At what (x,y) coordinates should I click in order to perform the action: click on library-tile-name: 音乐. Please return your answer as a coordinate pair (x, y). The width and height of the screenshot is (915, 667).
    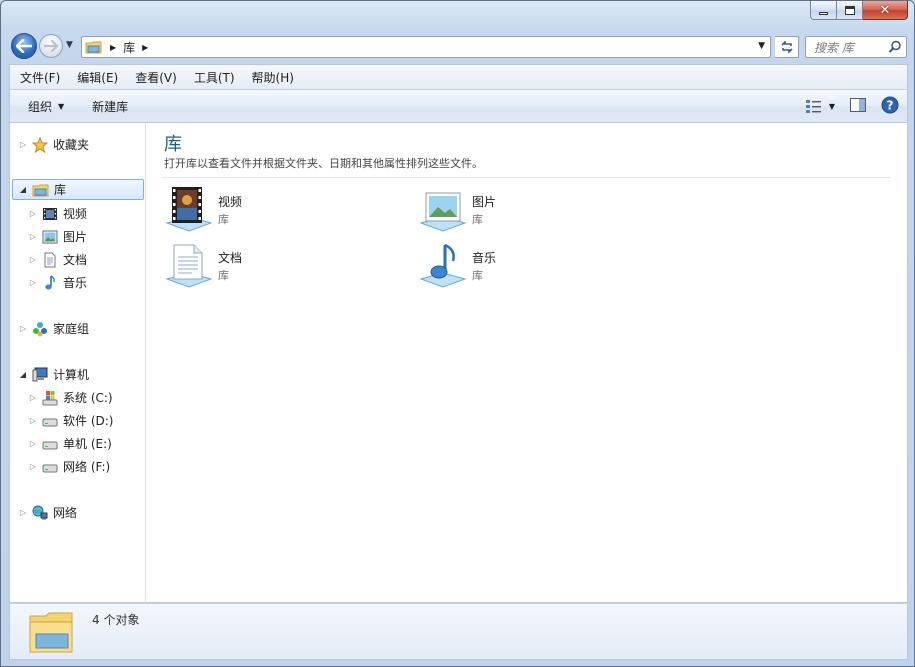
    Looking at the image, I should click on (484, 258).